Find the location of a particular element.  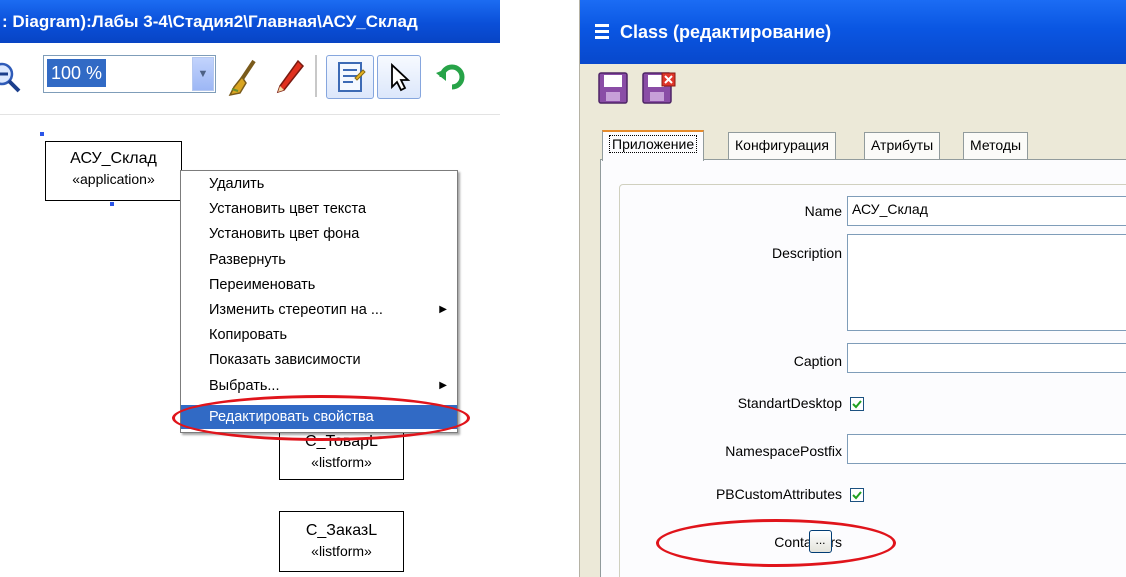

menu-item-edit-properties: Редактировать свойства is located at coordinates (319, 417).